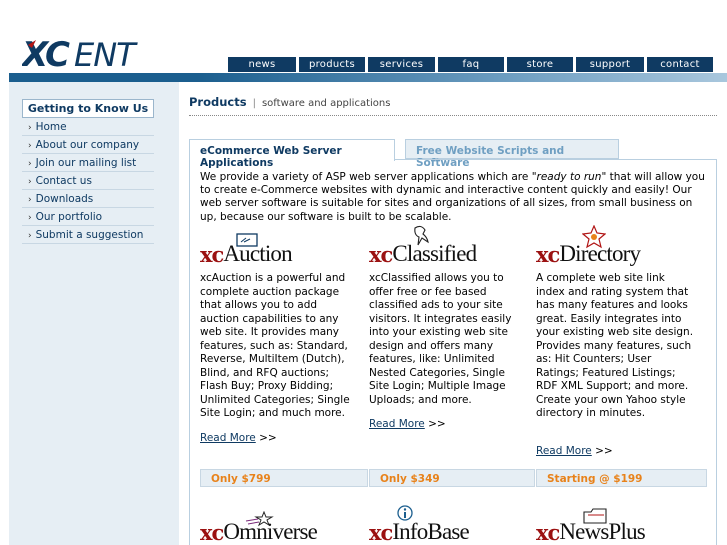  What do you see at coordinates (419, 525) in the screenshot?
I see `product-logo-infobase: xc InfoBase` at bounding box center [419, 525].